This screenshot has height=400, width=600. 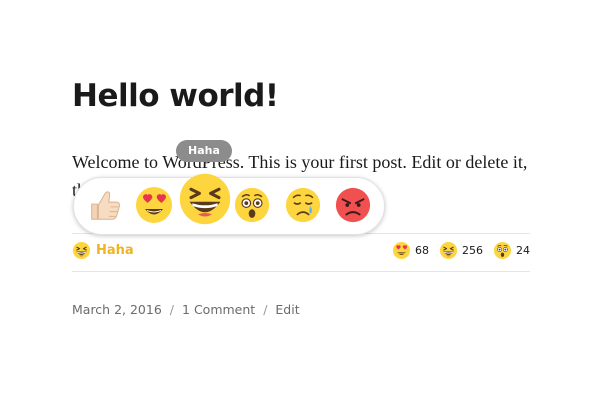 I want to click on post-title: Hello world!, so click(x=175, y=96).